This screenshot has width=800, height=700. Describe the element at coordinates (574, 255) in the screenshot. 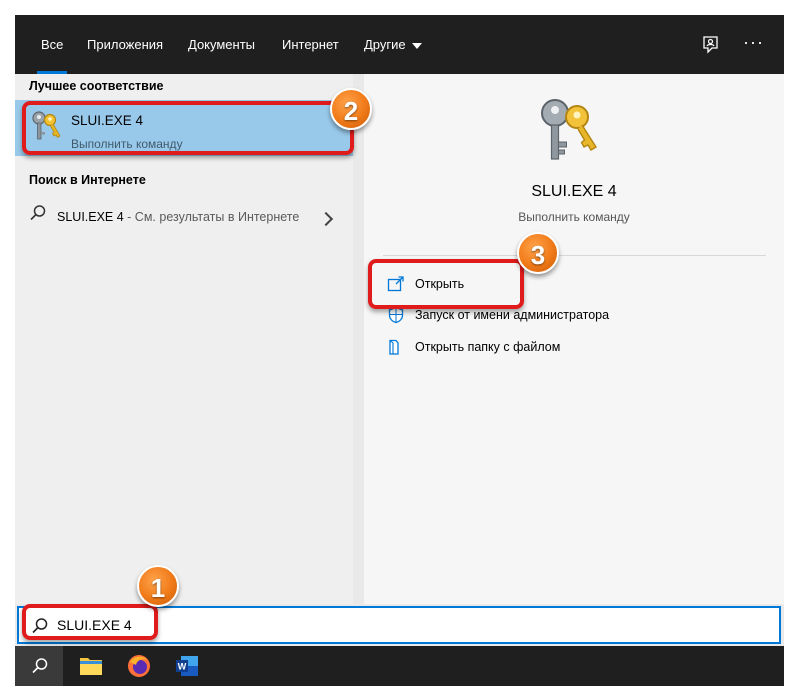

I see `divider` at that location.